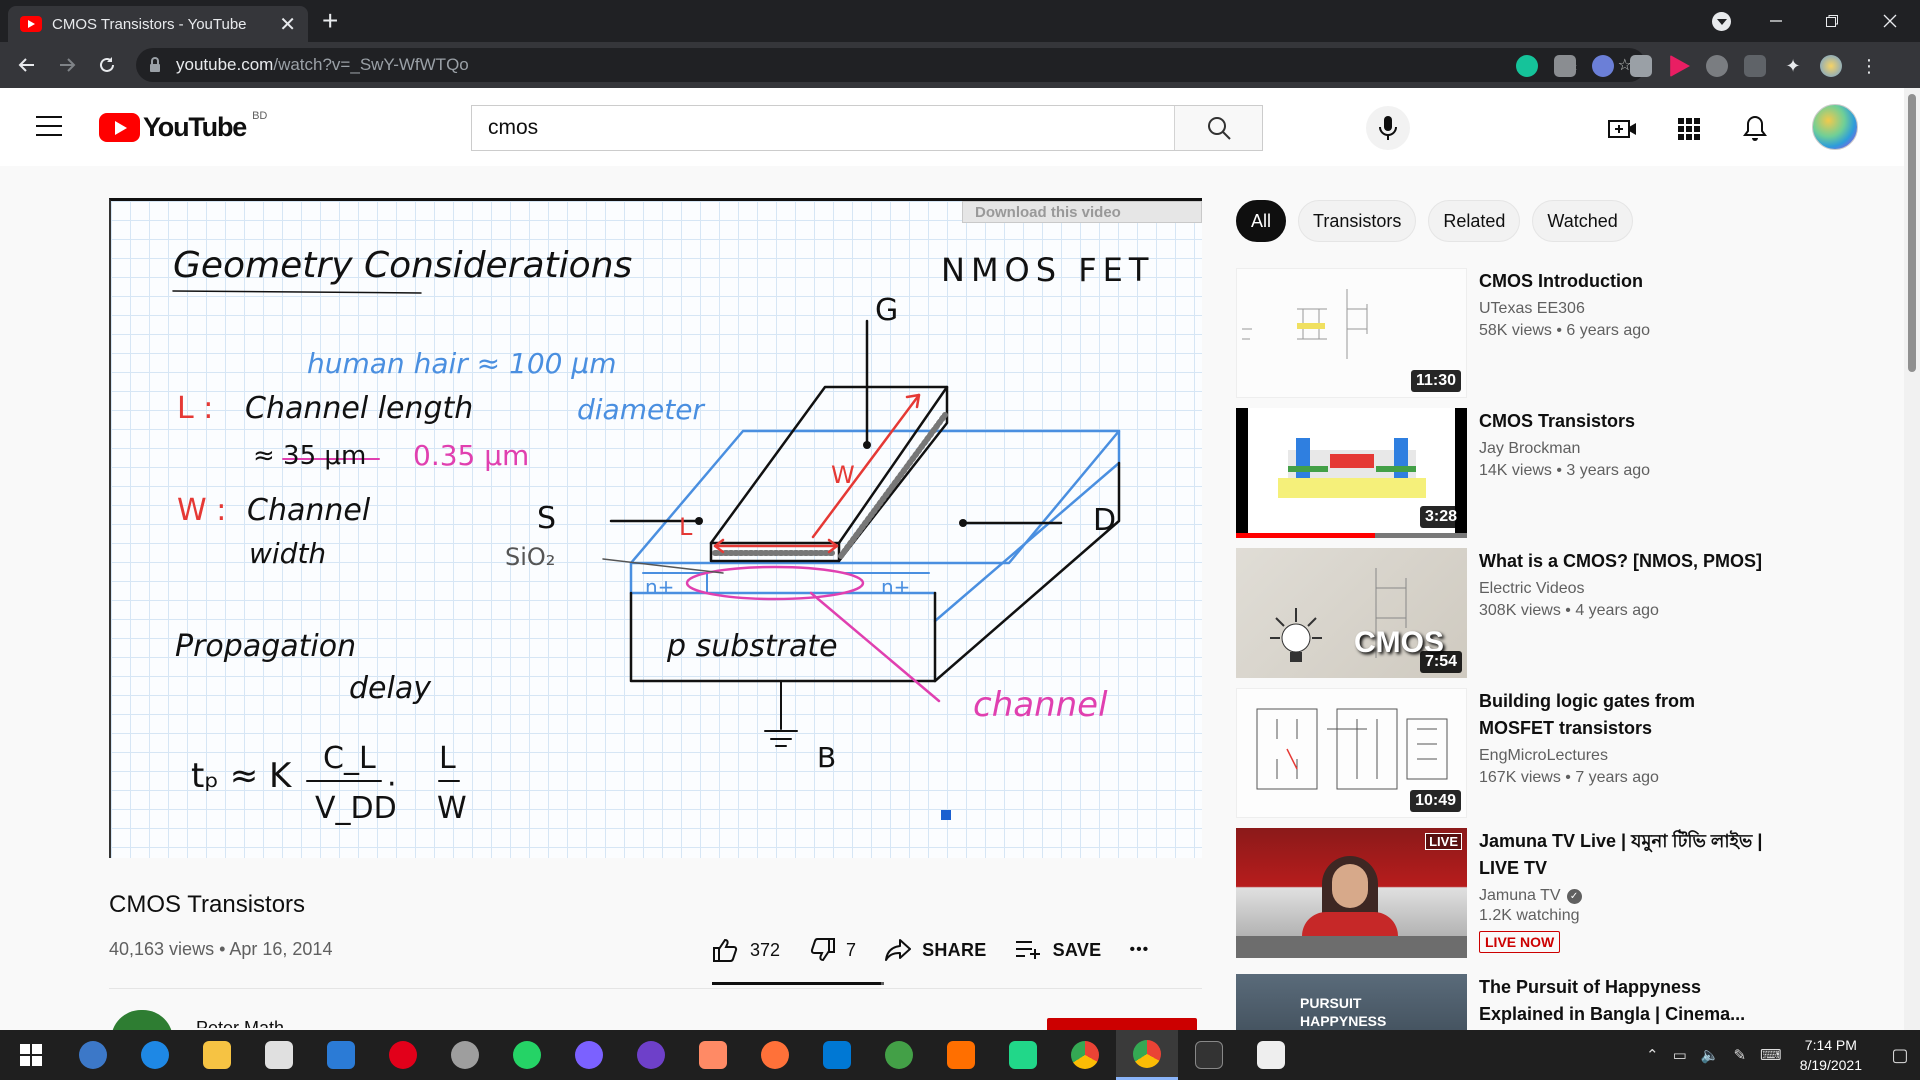  Describe the element at coordinates (1755, 129) in the screenshot. I see `notifications-bell-icon` at that location.